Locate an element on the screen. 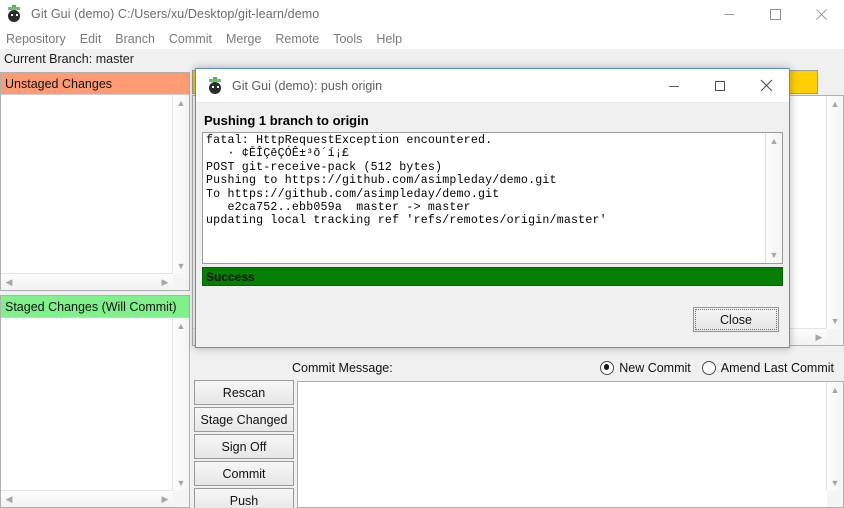 The height and width of the screenshot is (508, 844). radio-new-commit-label: New Commit is located at coordinates (655, 368).